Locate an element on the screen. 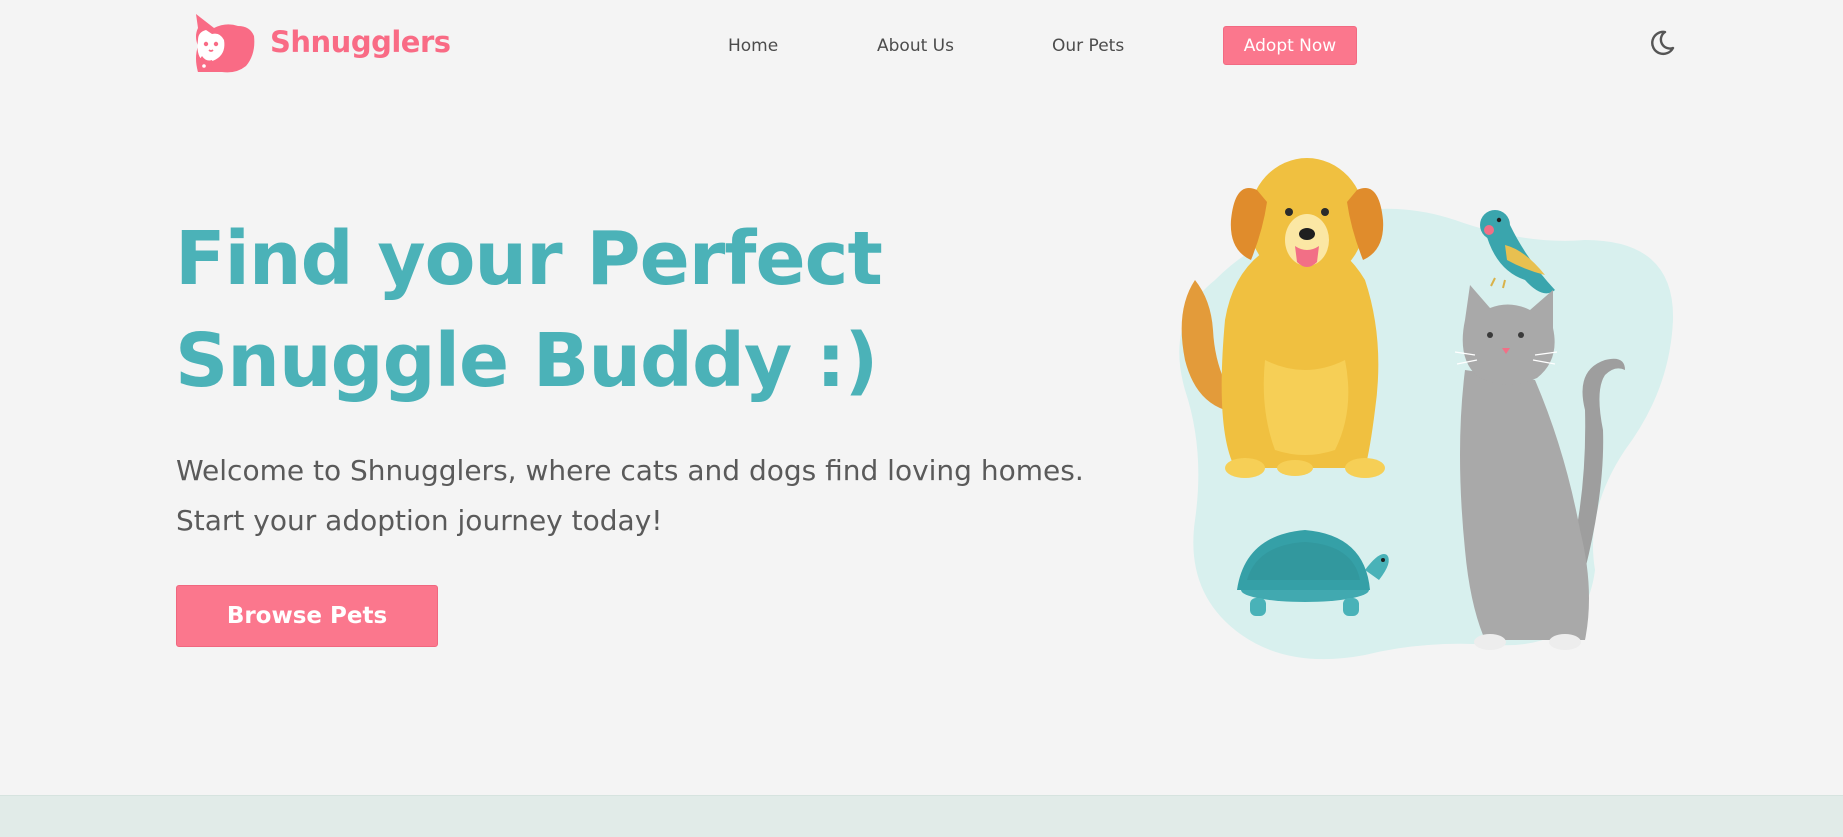 Image resolution: width=1843 pixels, height=837 pixels. hero-description-line-2: Start your adoption journey today! is located at coordinates (419, 520).